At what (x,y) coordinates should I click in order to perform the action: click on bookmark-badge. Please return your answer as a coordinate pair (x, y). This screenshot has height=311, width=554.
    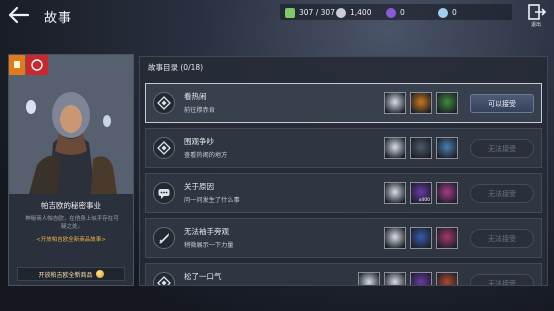
    Looking at the image, I should click on (17, 65).